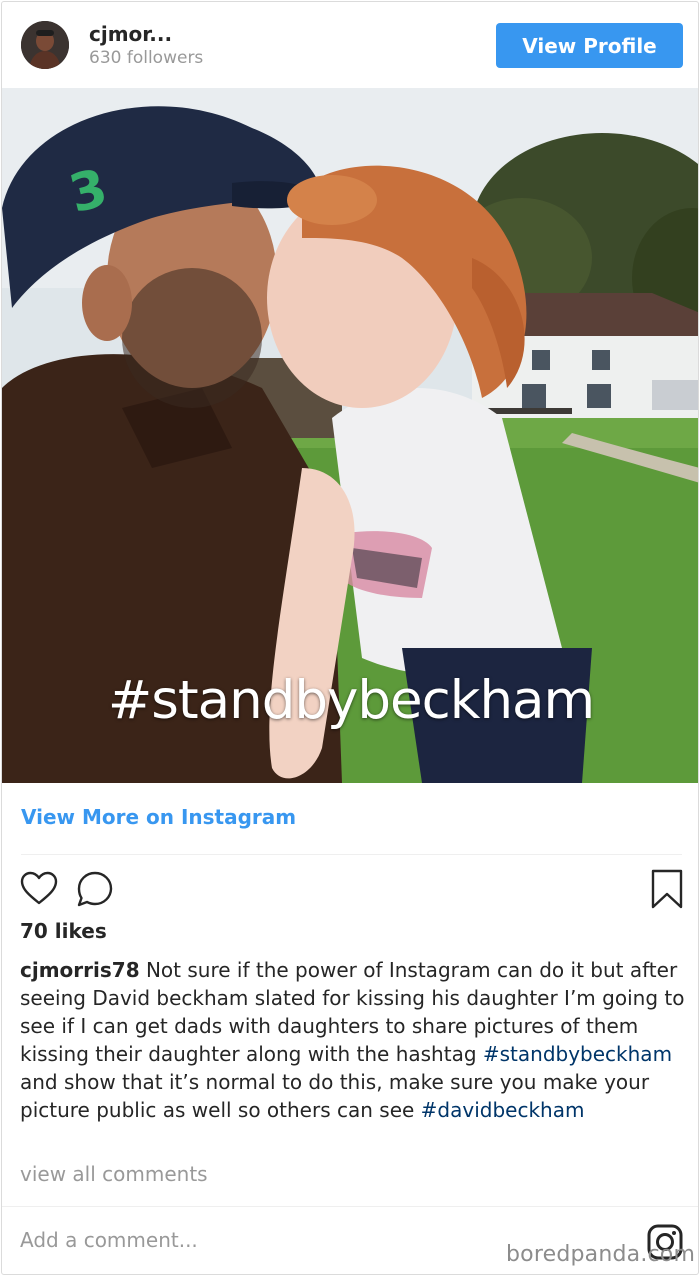 The height and width of the screenshot is (1276, 700). I want to click on caption-username: cjmorris78, so click(80, 970).